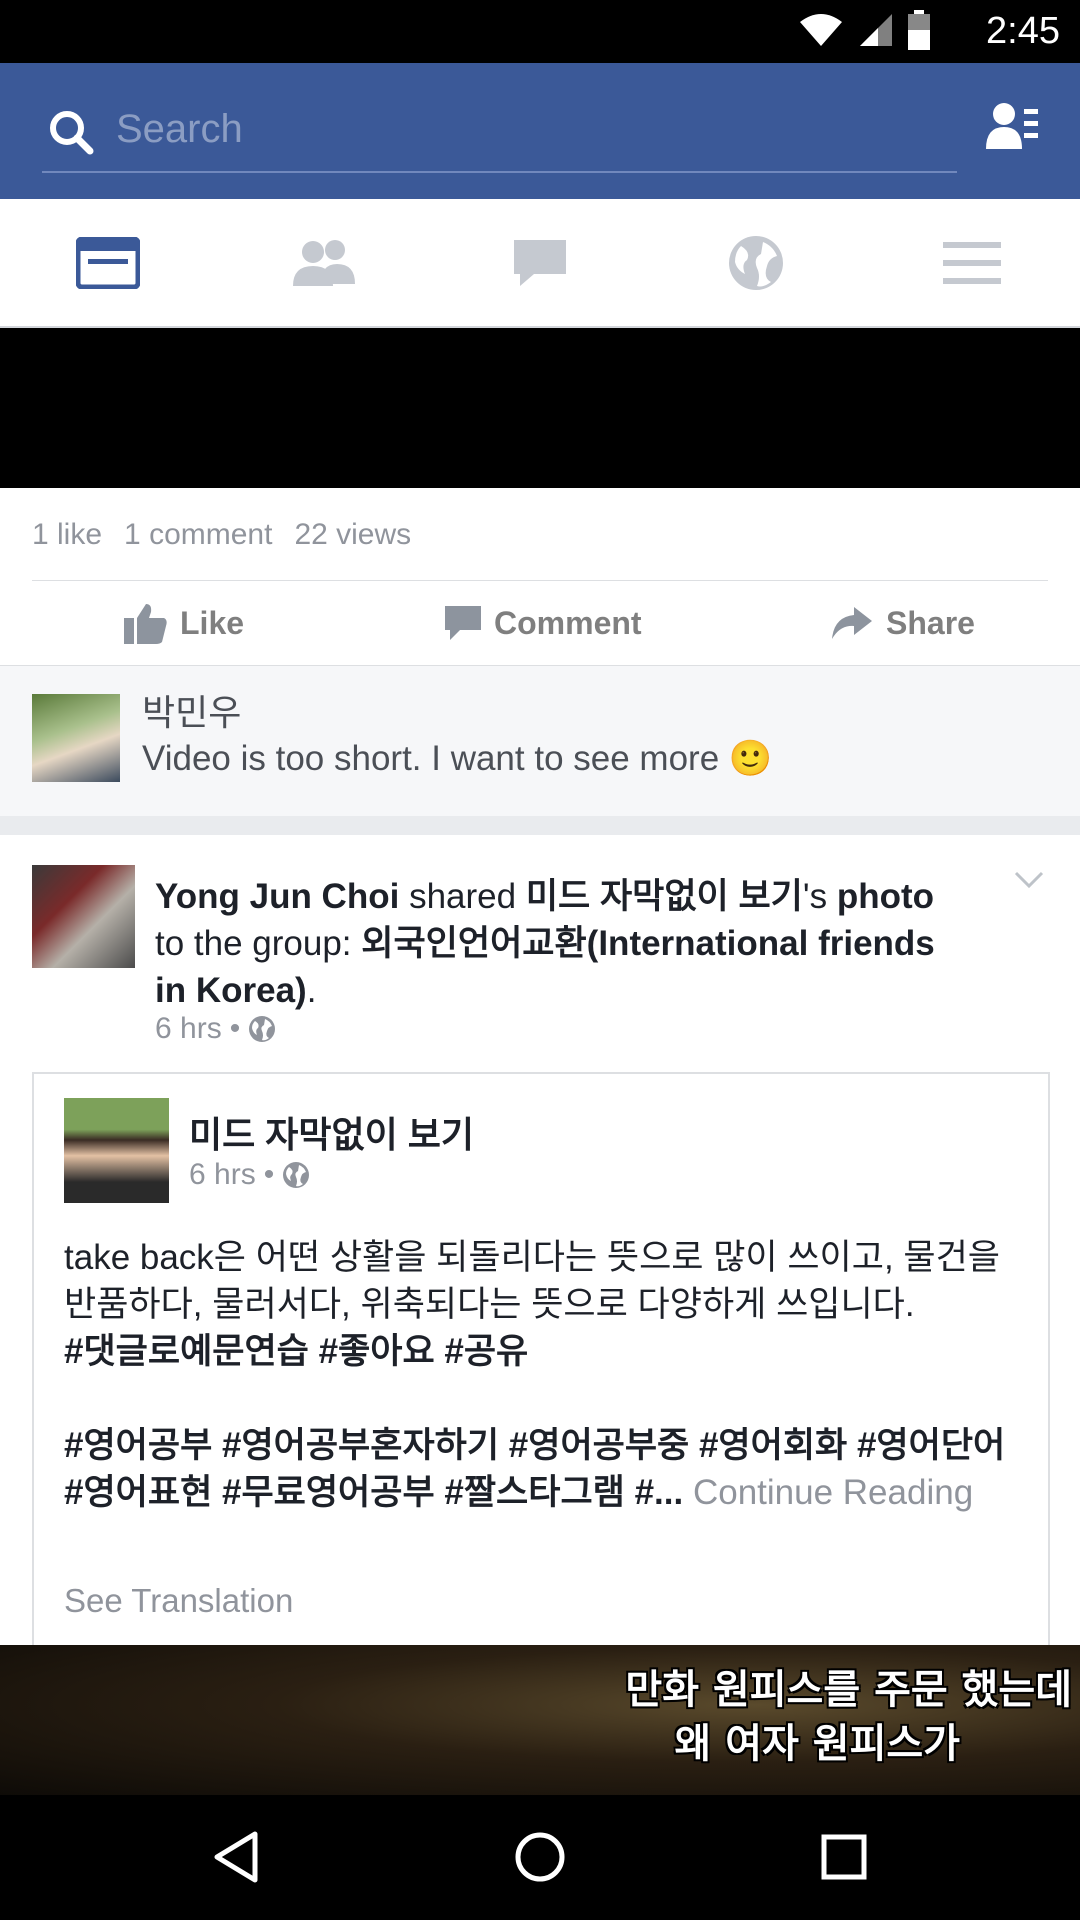 The height and width of the screenshot is (1920, 1080). Describe the element at coordinates (353, 534) in the screenshot. I see `view-count: 22 views` at that location.